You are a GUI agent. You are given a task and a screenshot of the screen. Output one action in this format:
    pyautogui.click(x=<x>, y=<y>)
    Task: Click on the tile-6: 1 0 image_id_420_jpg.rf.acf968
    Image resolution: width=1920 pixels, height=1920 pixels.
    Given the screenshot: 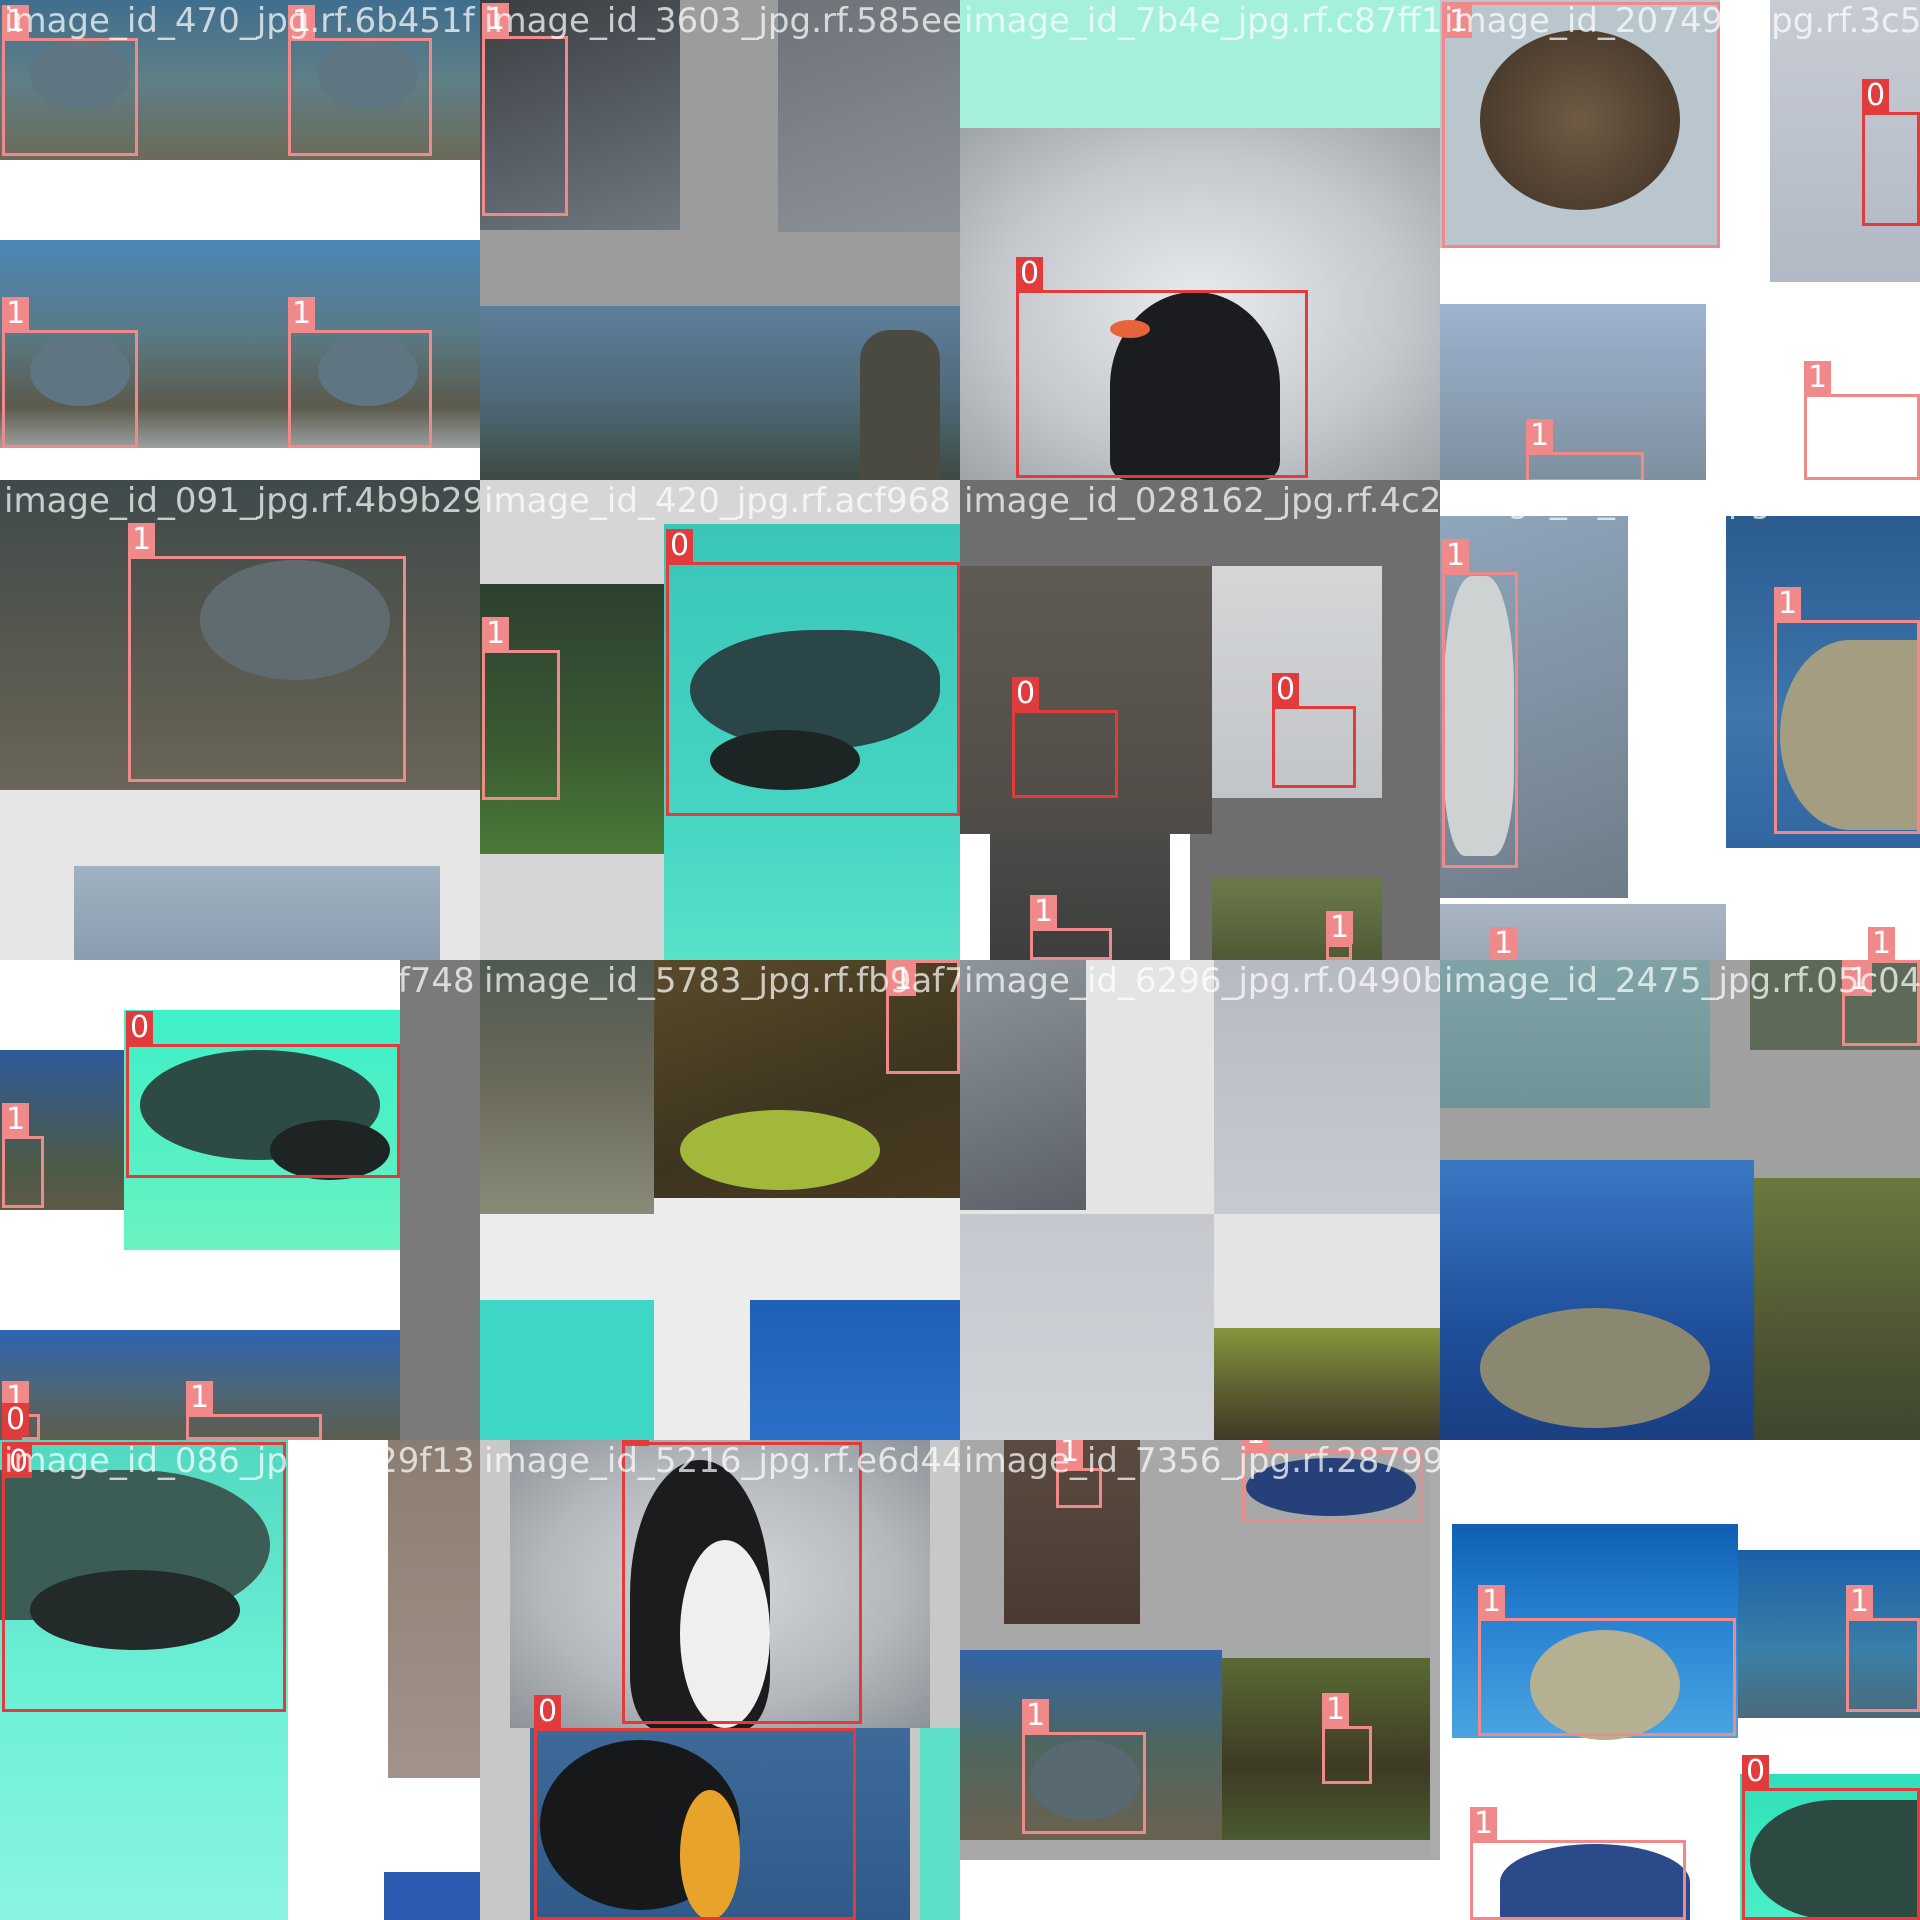 What is the action you would take?
    pyautogui.click(x=720, y=720)
    